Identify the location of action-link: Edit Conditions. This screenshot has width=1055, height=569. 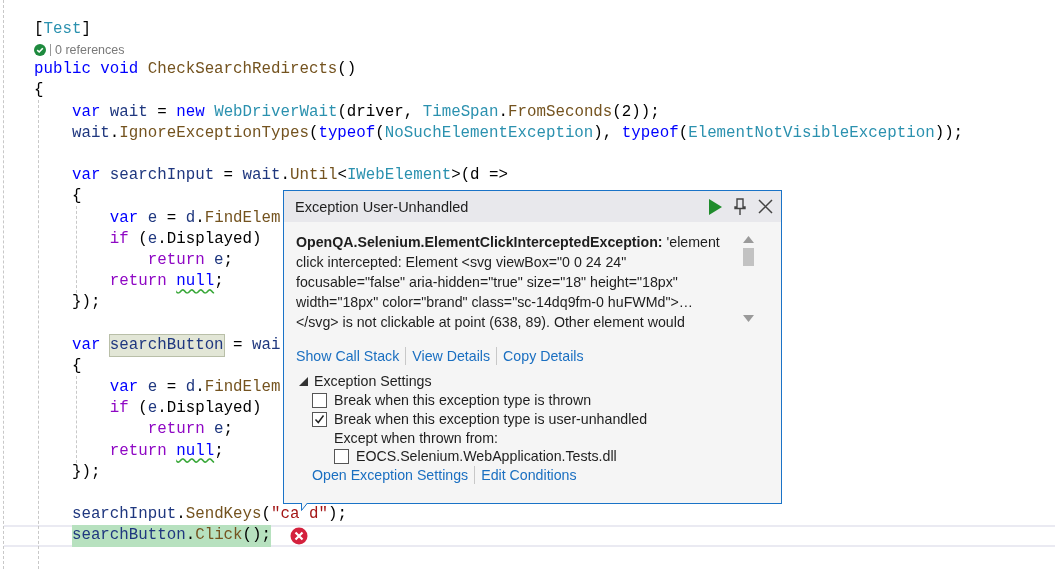
(529, 475).